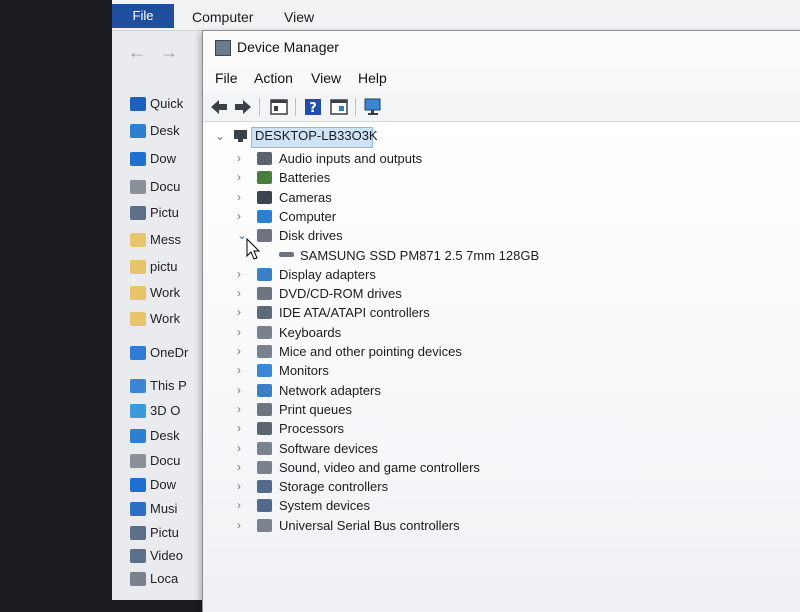  I want to click on device-category-row: › Audio inputs and outputs, so click(463, 158).